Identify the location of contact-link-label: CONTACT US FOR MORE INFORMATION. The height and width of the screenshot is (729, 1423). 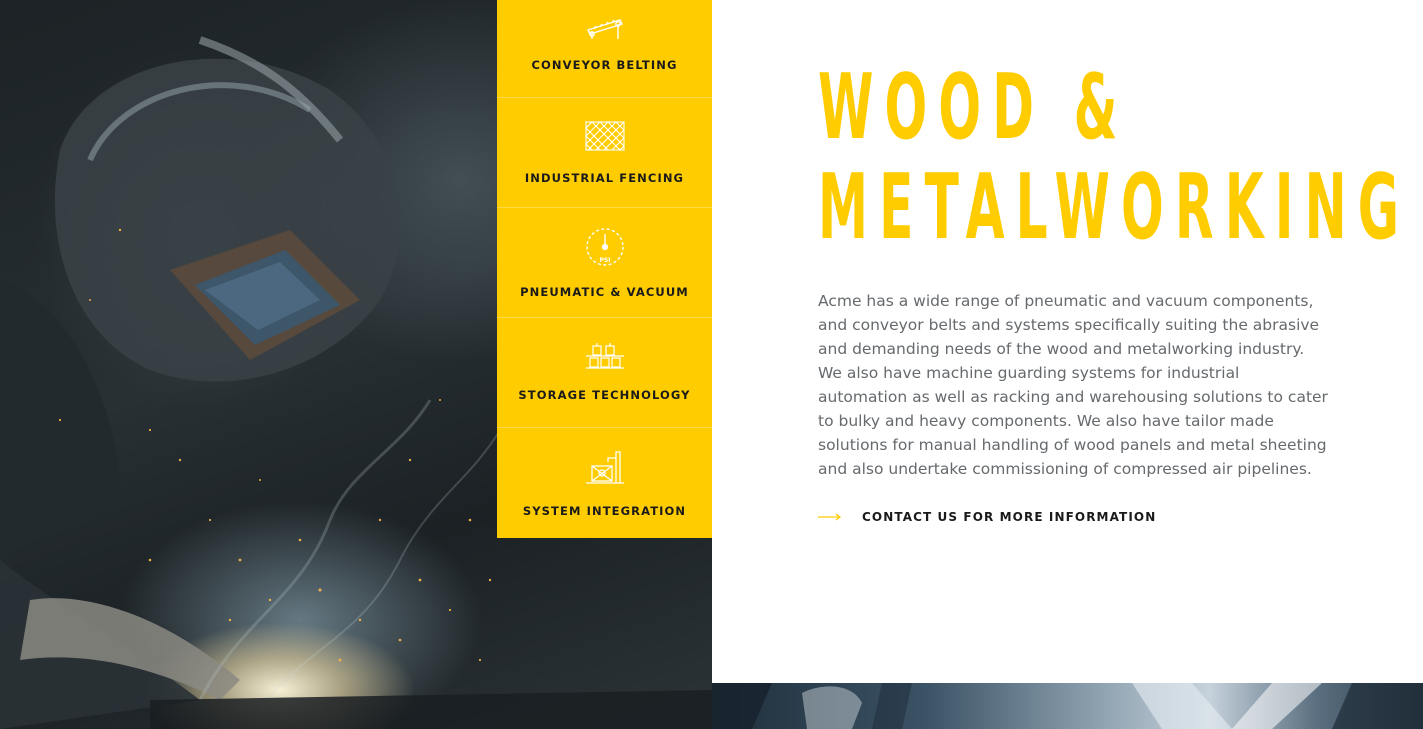
(1009, 517).